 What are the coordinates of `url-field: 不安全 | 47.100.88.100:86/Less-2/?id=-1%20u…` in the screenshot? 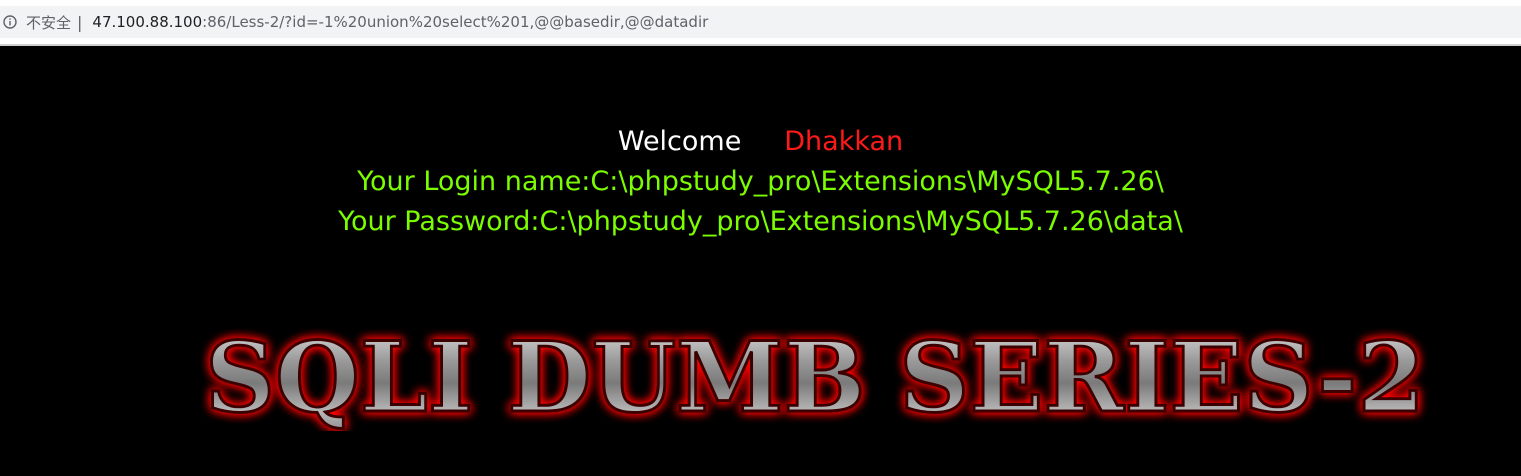 It's located at (760, 22).